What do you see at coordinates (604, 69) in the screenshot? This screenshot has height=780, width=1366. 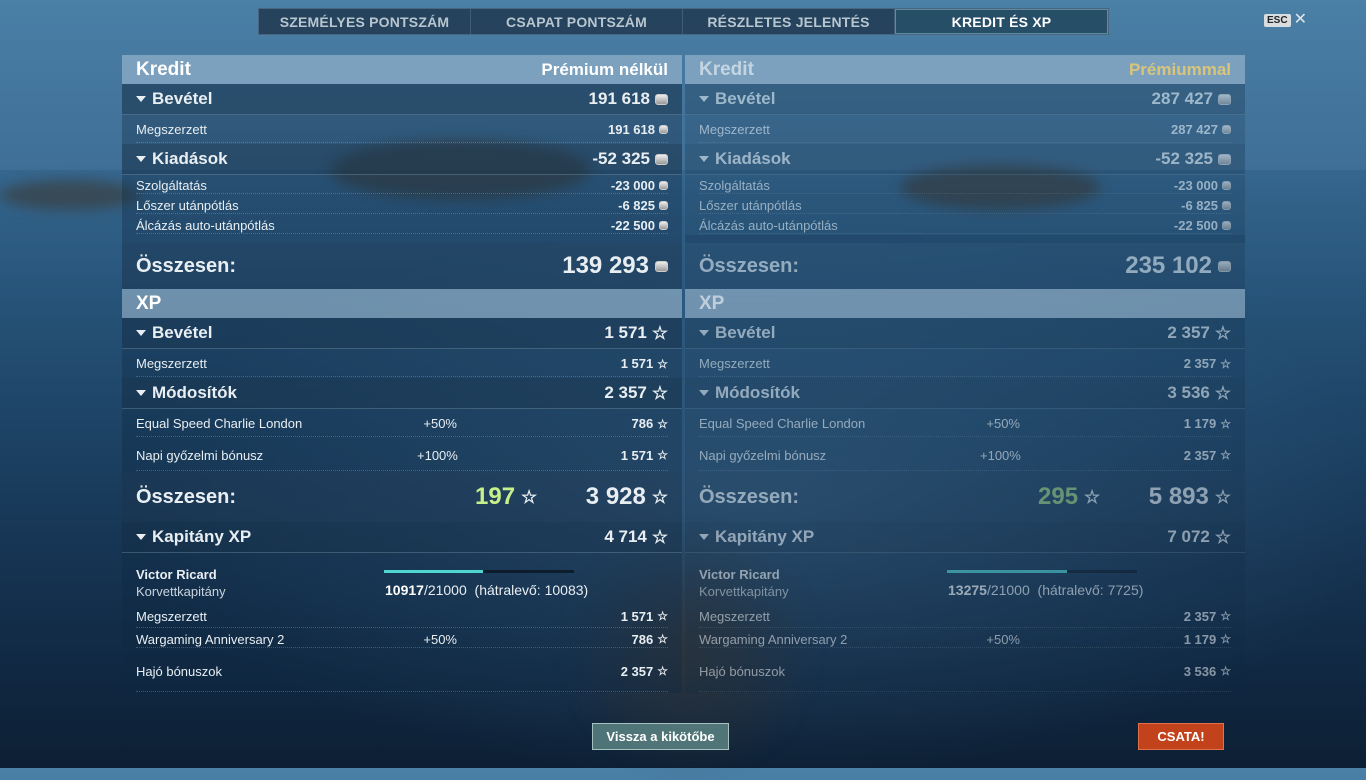 I see `credit-mode: Prémium nélkül` at bounding box center [604, 69].